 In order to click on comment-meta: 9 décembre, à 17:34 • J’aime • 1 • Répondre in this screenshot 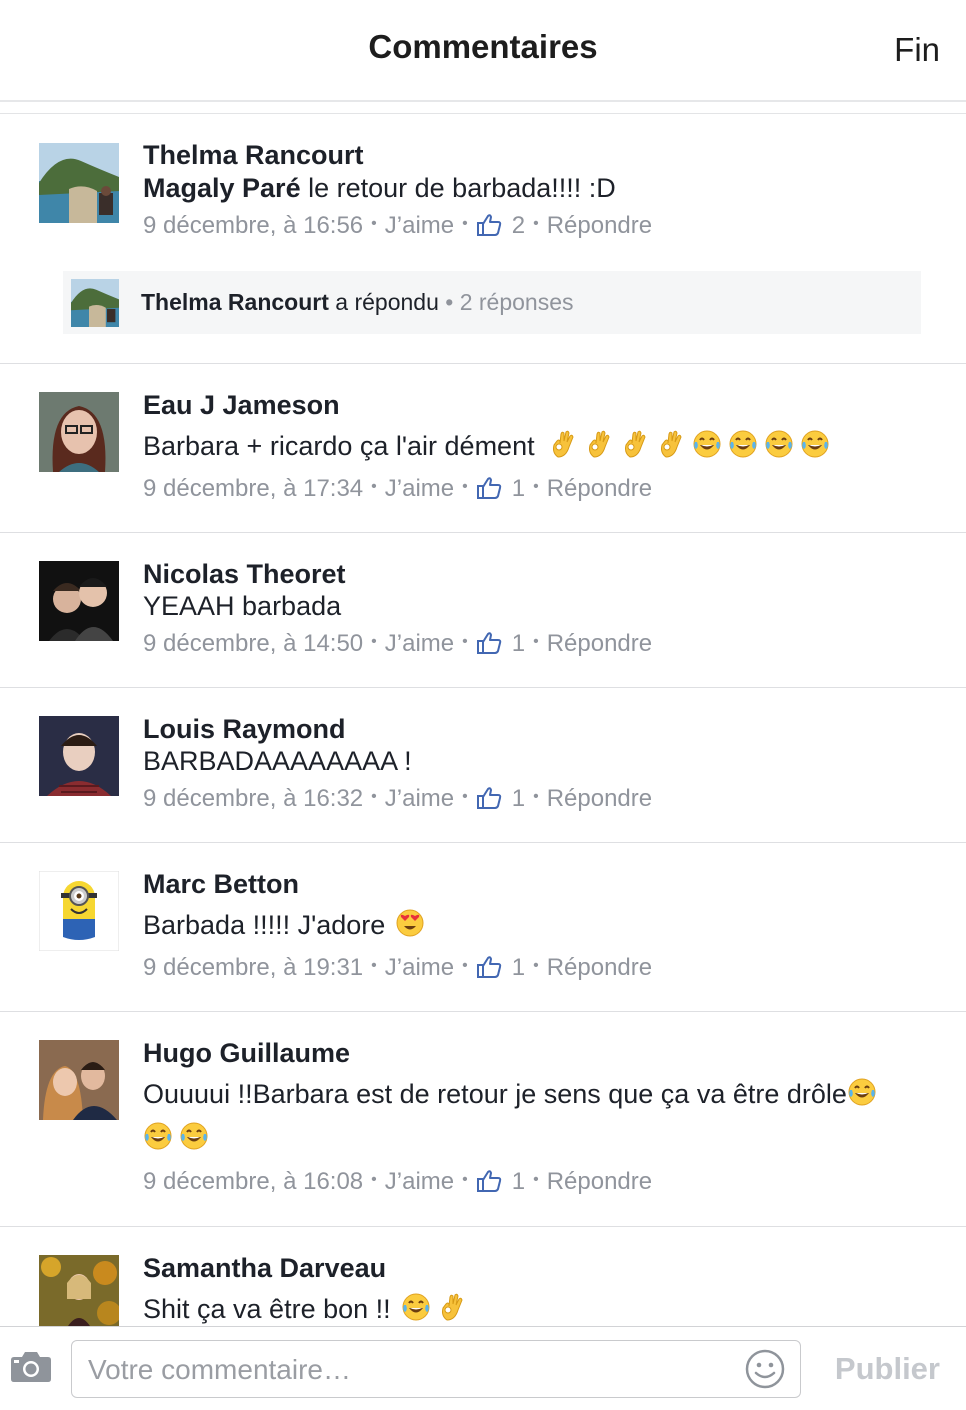, I will do `click(398, 489)`.